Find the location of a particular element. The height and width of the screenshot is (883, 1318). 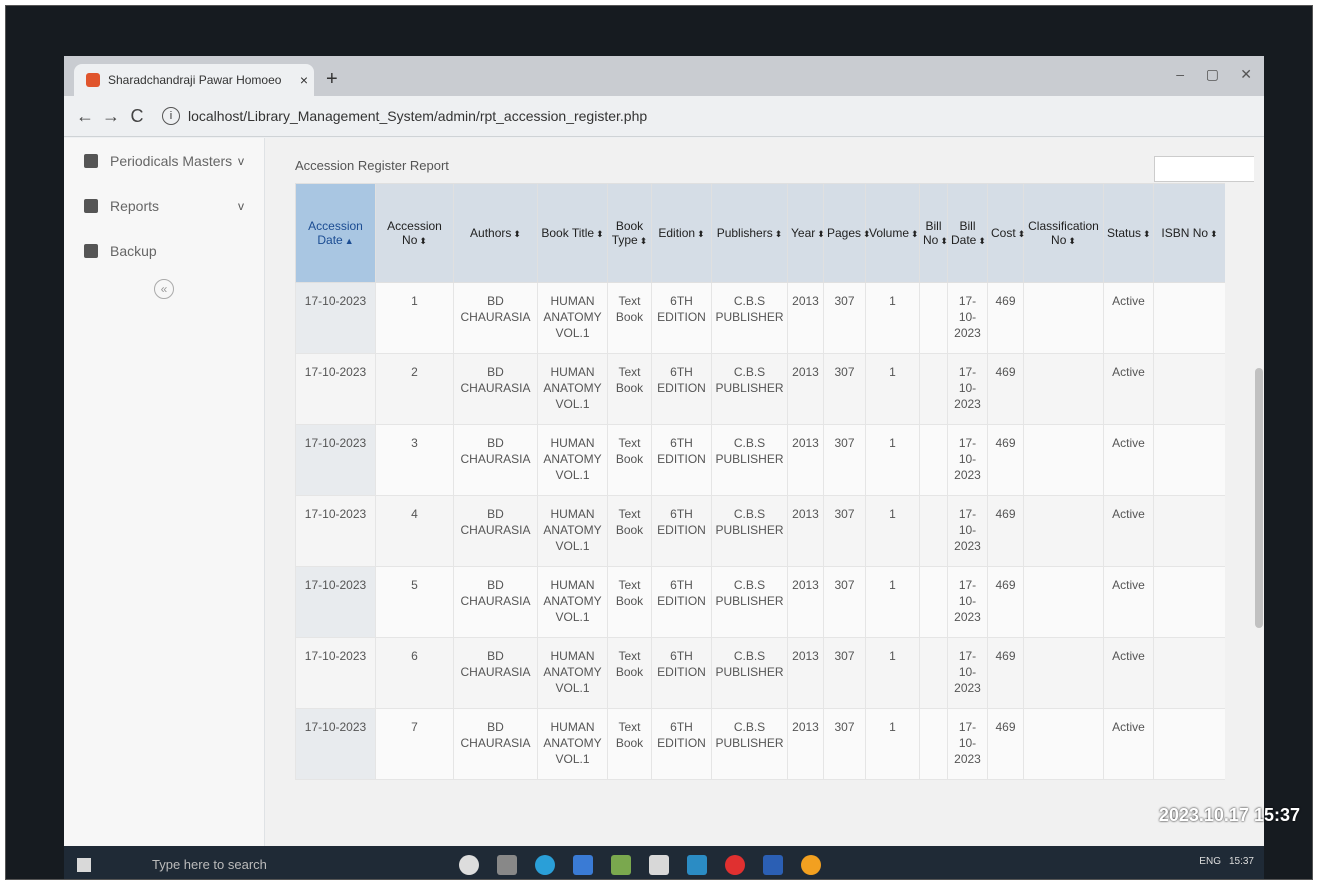

column-header-label: Edition is located at coordinates (677, 233).